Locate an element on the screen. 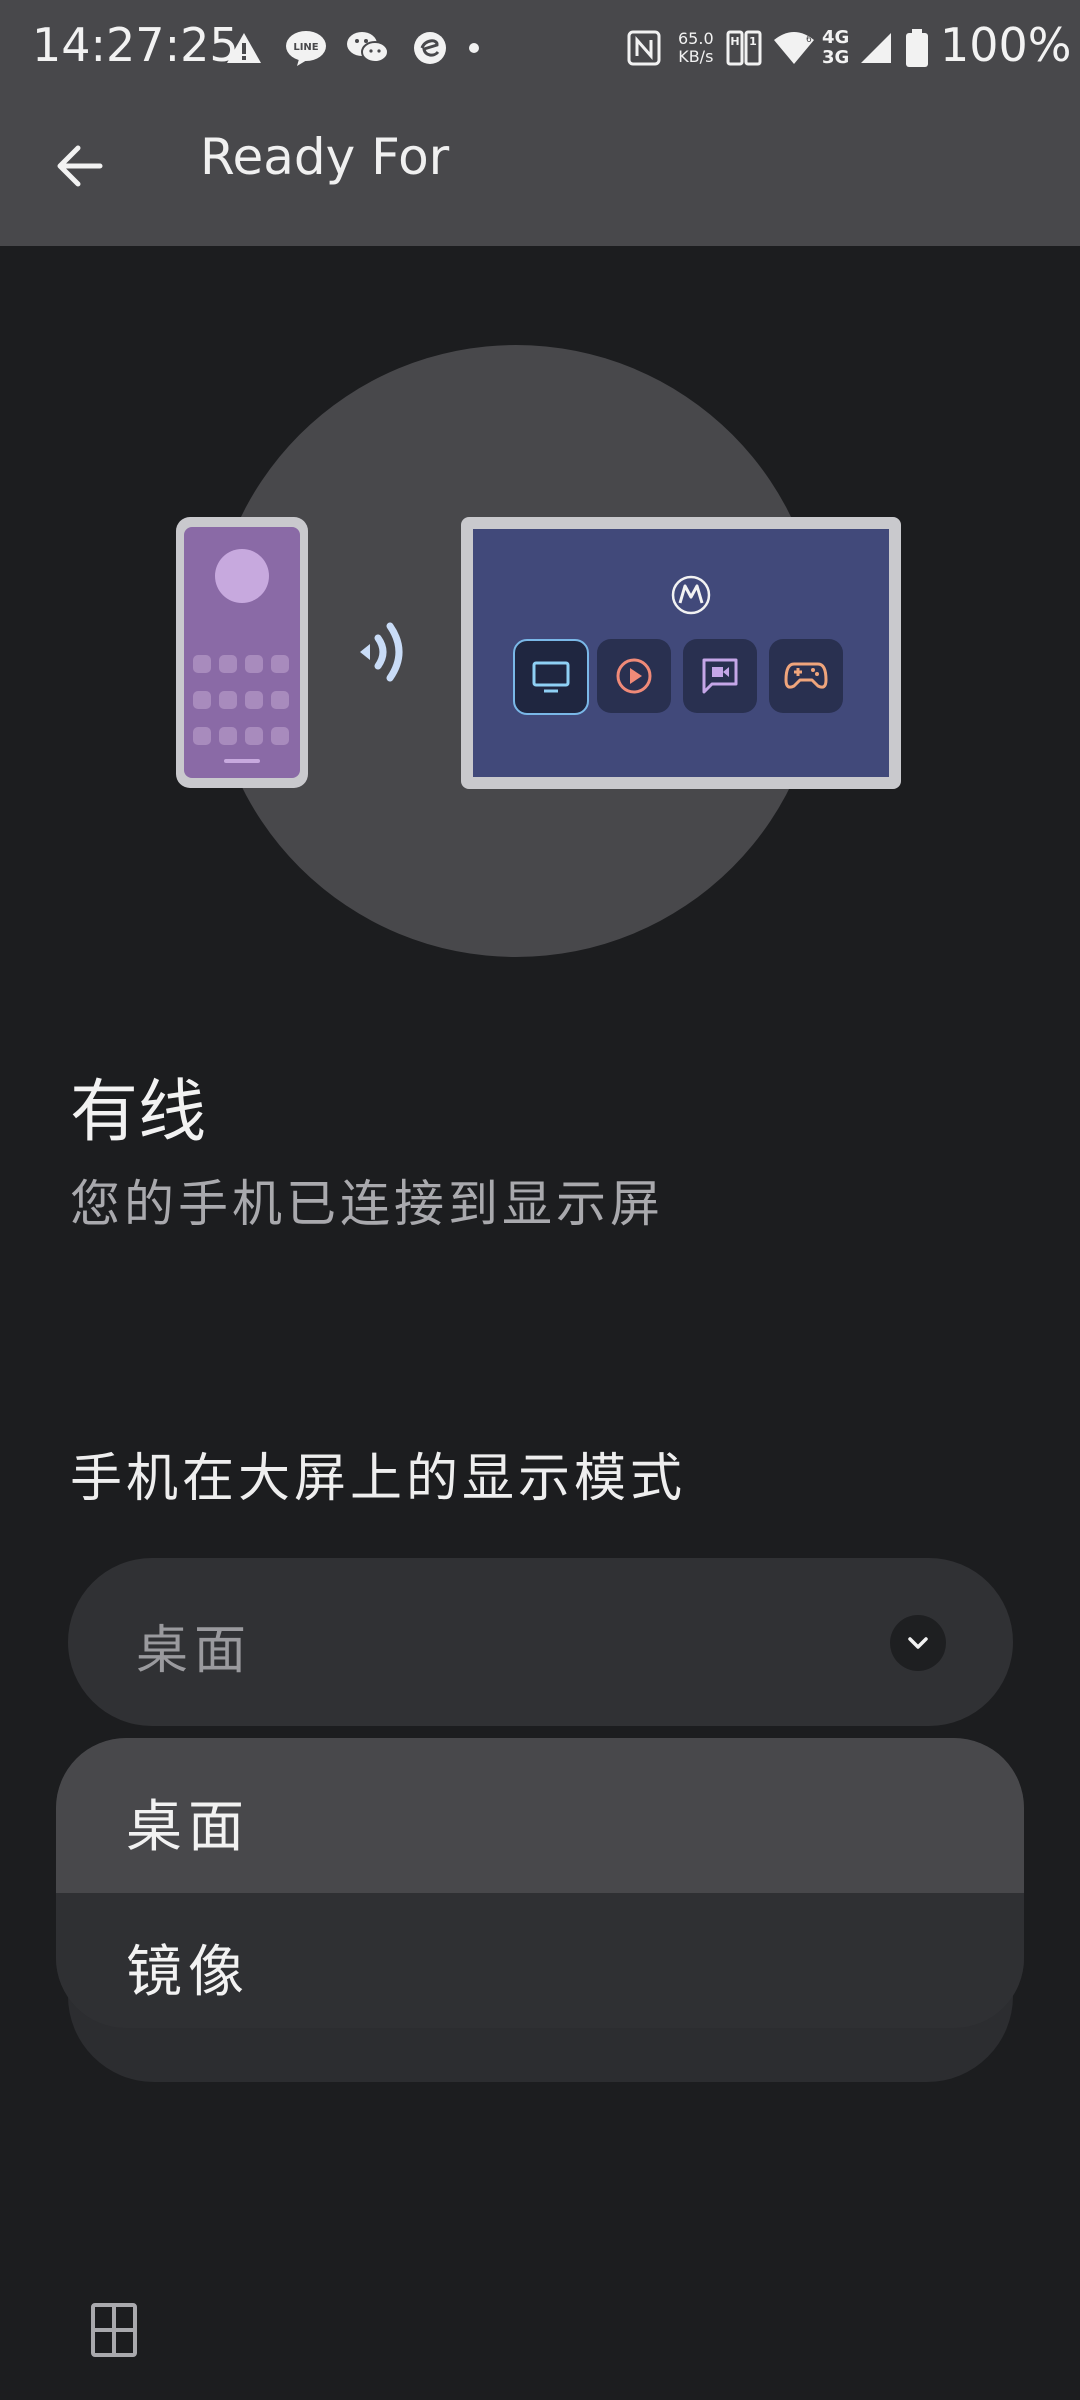 Image resolution: width=1080 pixels, height=2400 pixels. home-indicator is located at coordinates (242, 761).